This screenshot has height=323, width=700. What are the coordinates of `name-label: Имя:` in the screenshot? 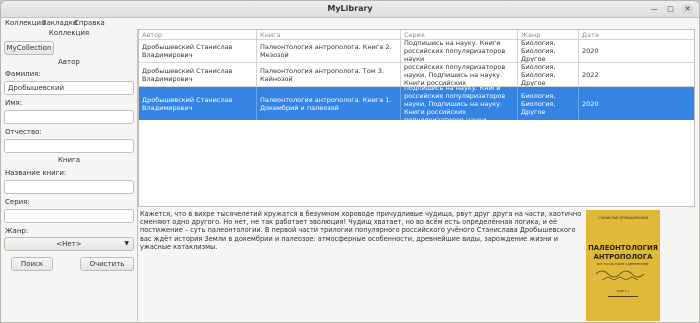 It's located at (14, 103).